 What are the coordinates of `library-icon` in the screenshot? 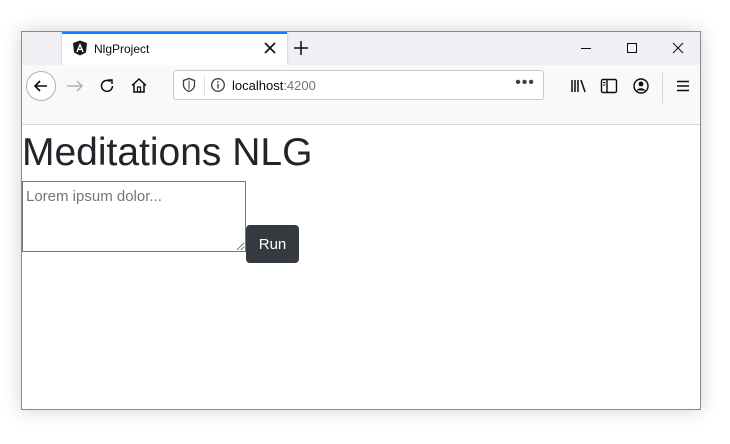 It's located at (579, 86).